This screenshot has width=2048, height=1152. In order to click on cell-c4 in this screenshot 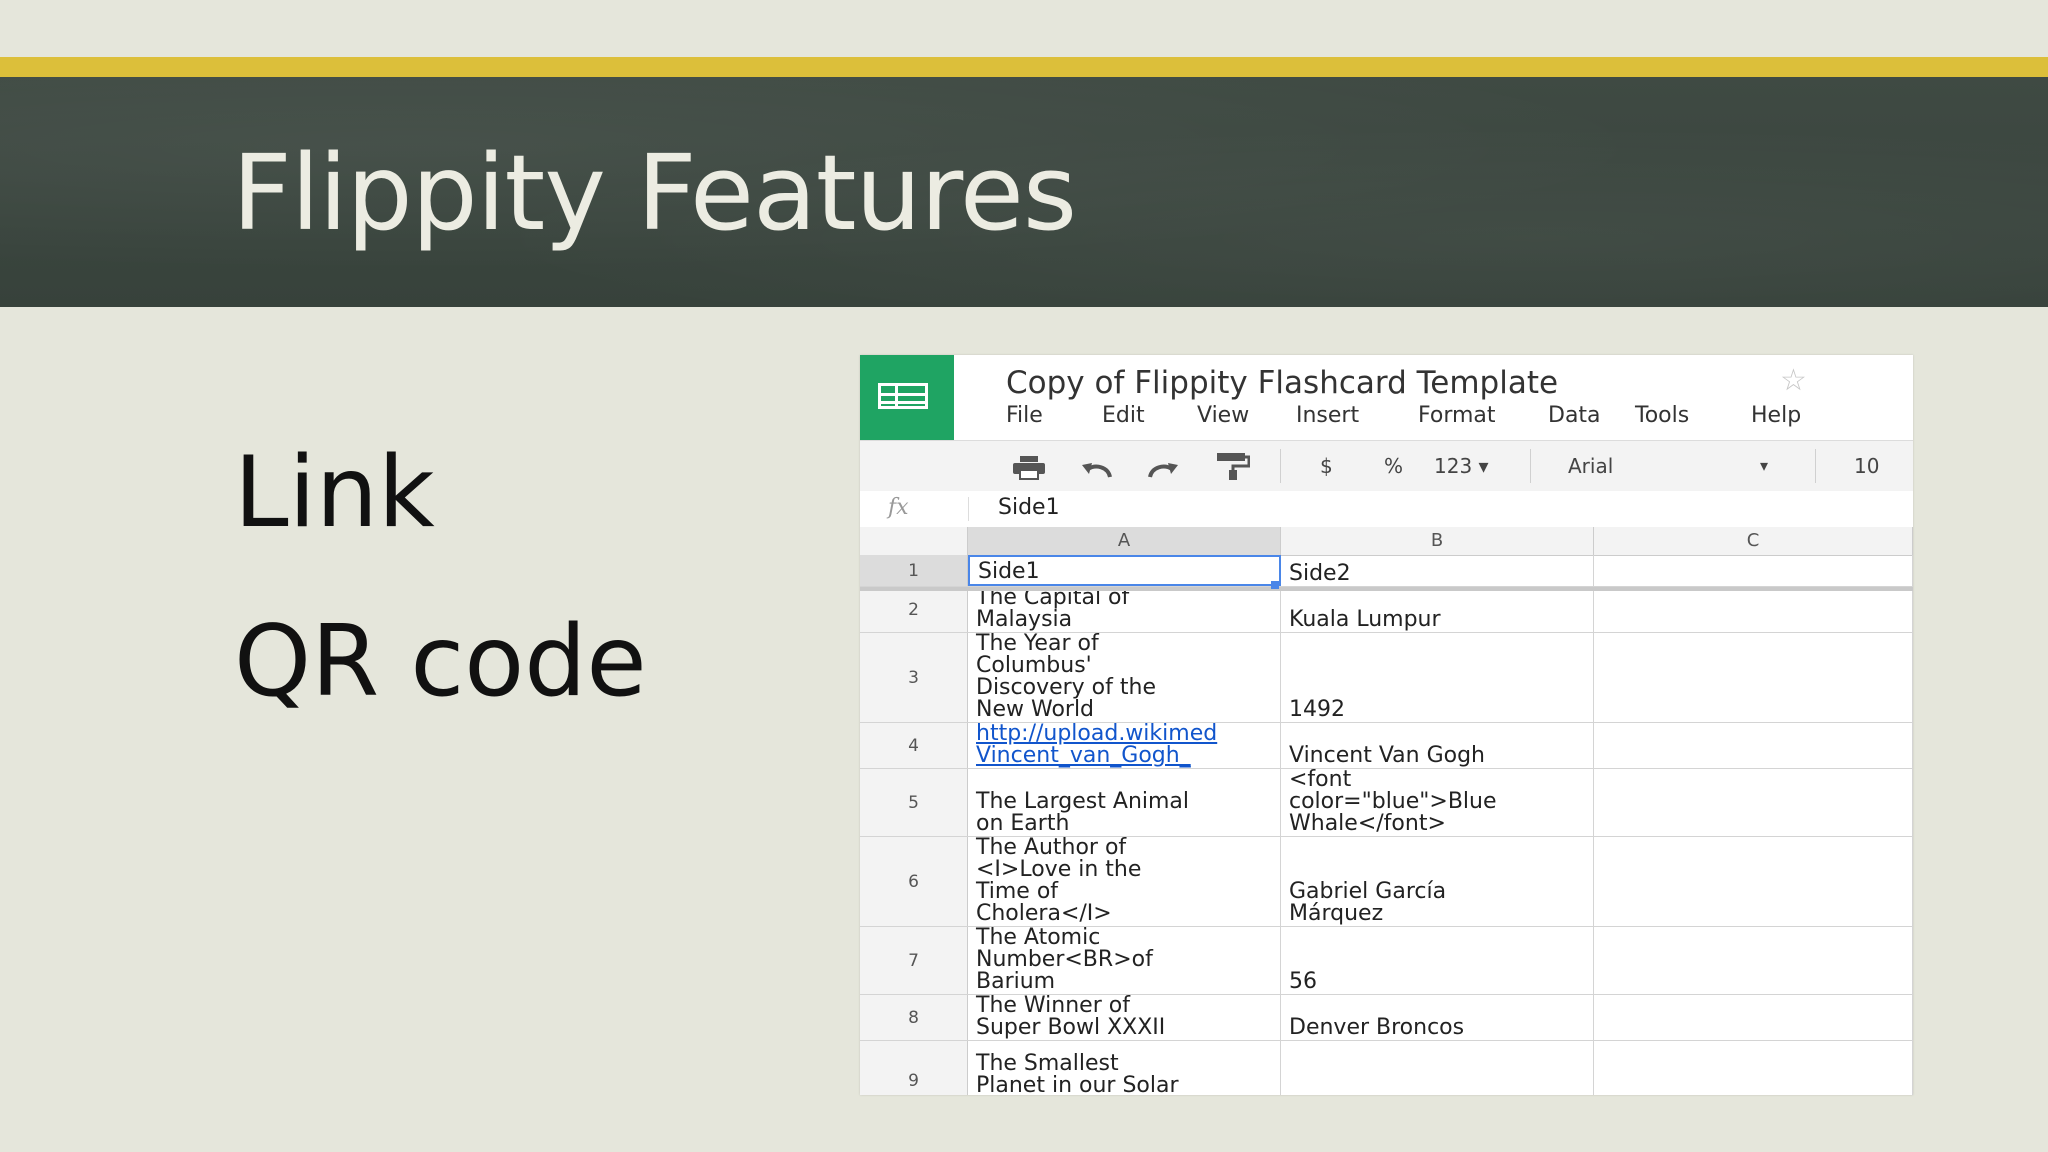, I will do `click(1753, 745)`.